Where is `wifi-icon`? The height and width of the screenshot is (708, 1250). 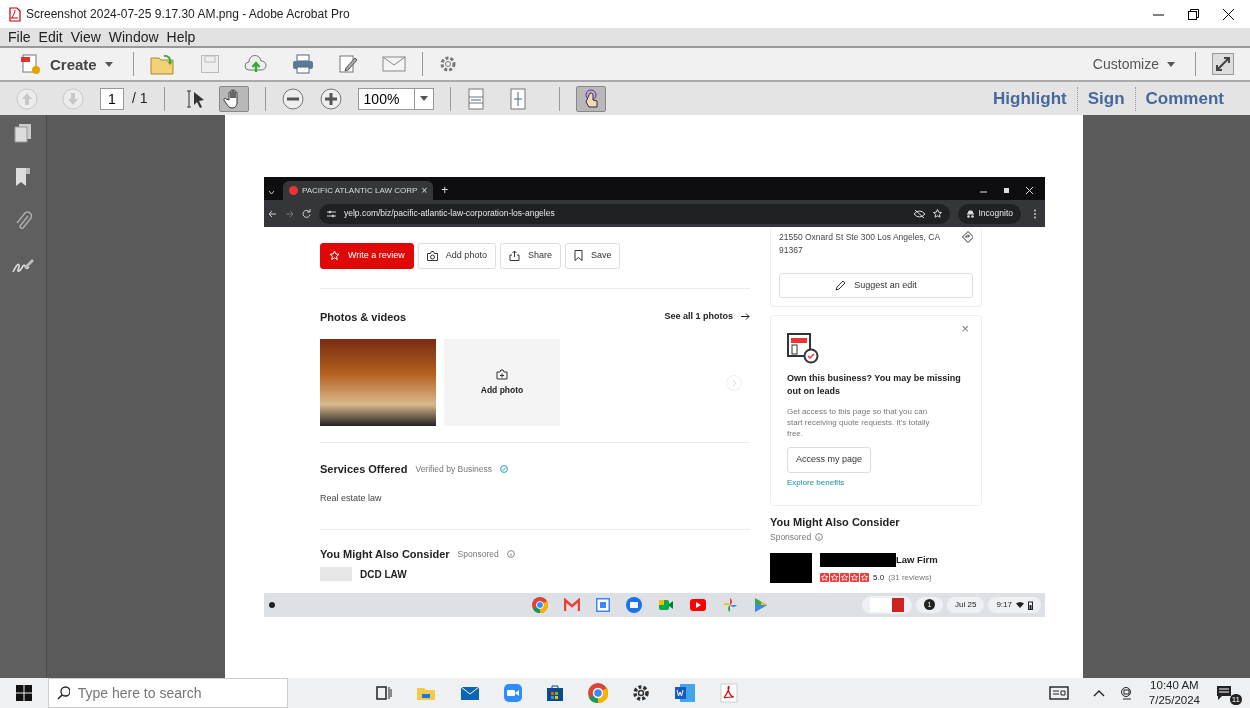
wifi-icon is located at coordinates (1020, 605).